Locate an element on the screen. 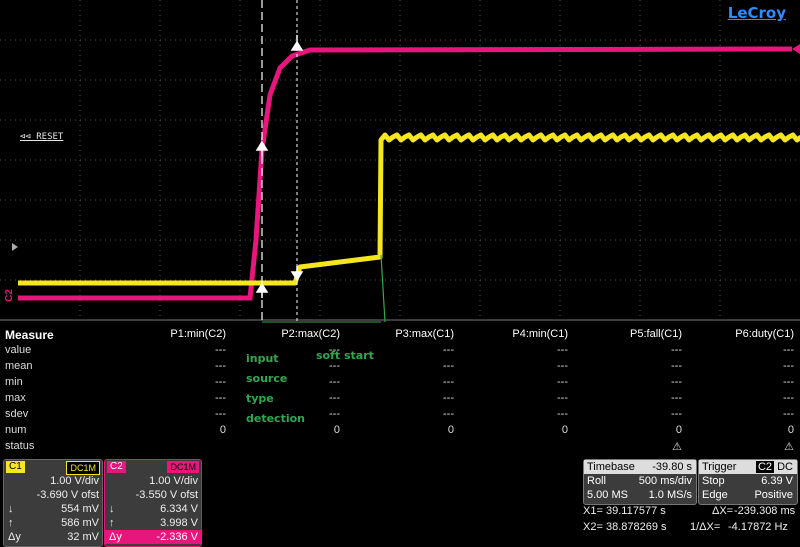  trigger-type: Edge is located at coordinates (715, 495).